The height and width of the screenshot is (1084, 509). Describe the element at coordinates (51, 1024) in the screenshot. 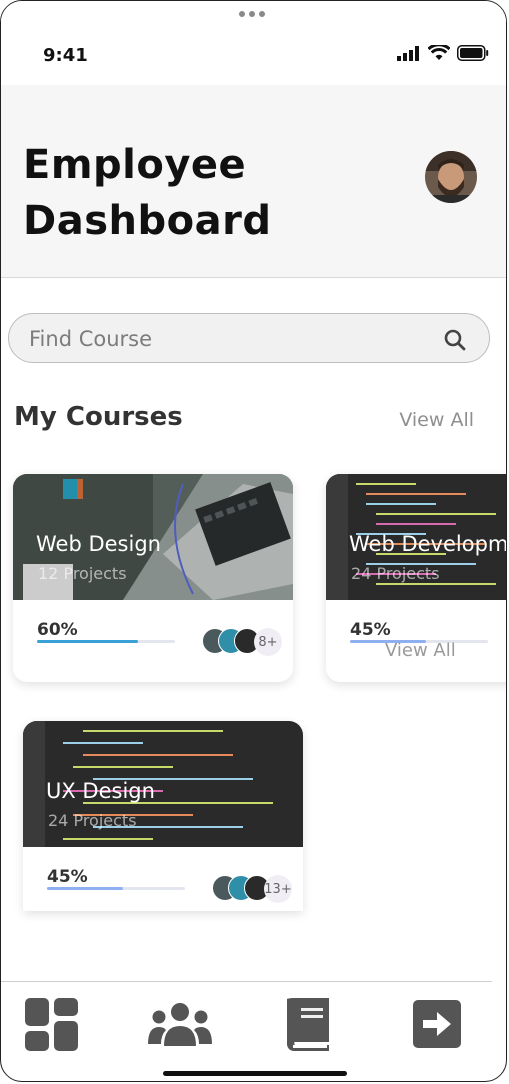

I see `dashboard-grid-icon` at that location.